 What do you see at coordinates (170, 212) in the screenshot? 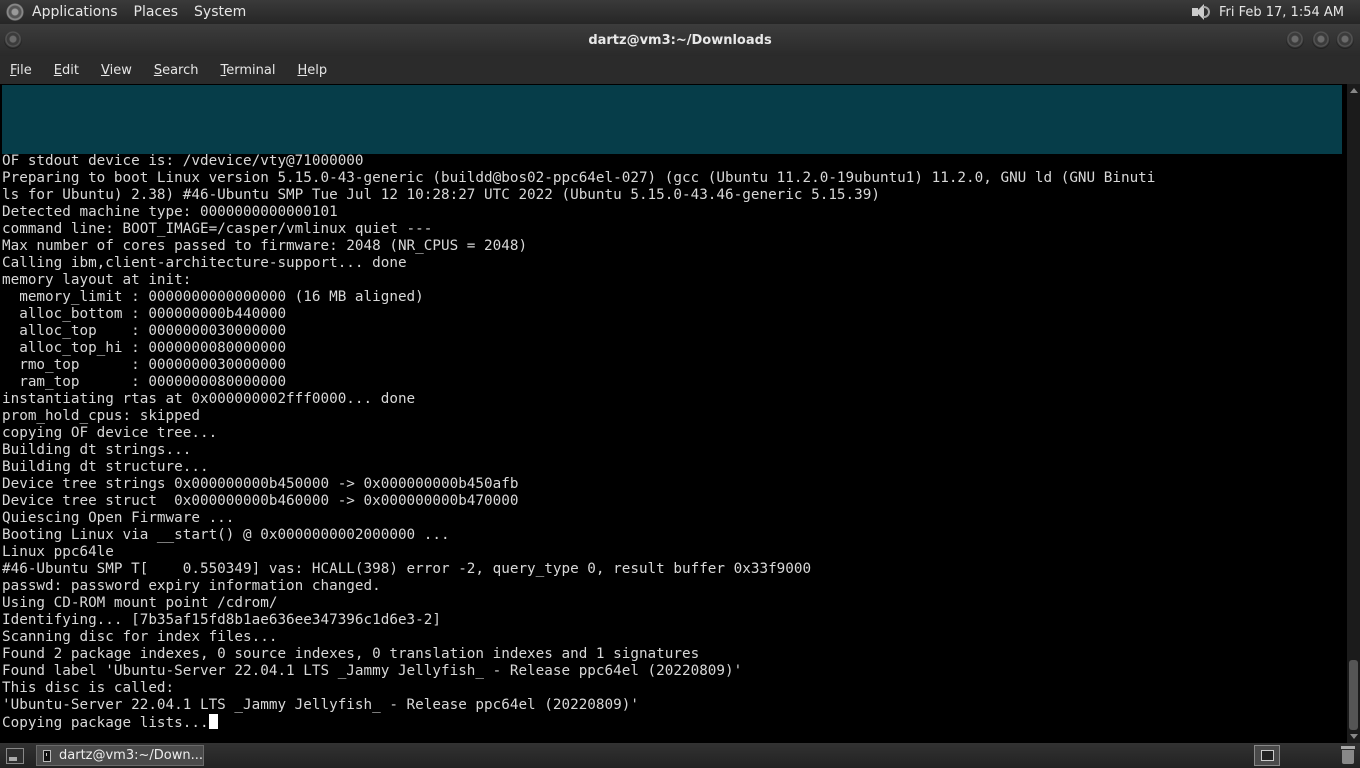
I see `terminal-line: Detected machine type: 0000000000000101` at bounding box center [170, 212].